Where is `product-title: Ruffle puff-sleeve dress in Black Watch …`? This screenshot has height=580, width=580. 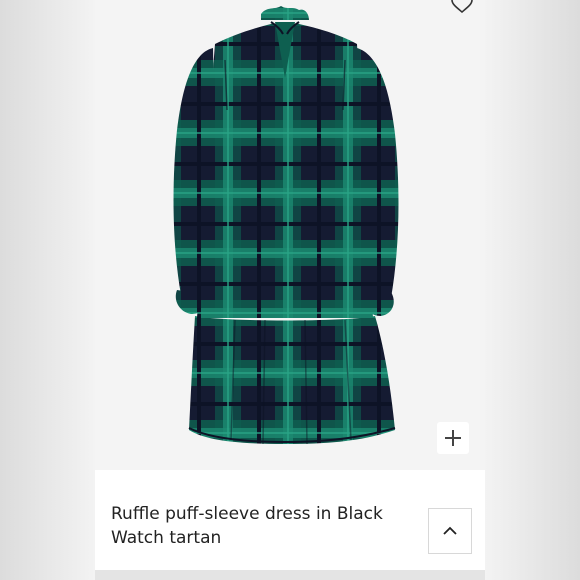
product-title: Ruffle puff-sleeve dress in Black Watch … is located at coordinates (247, 526).